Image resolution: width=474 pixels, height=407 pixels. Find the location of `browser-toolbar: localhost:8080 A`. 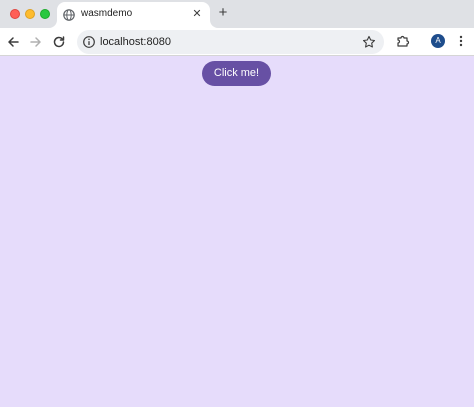

browser-toolbar: localhost:8080 A is located at coordinates (237, 42).